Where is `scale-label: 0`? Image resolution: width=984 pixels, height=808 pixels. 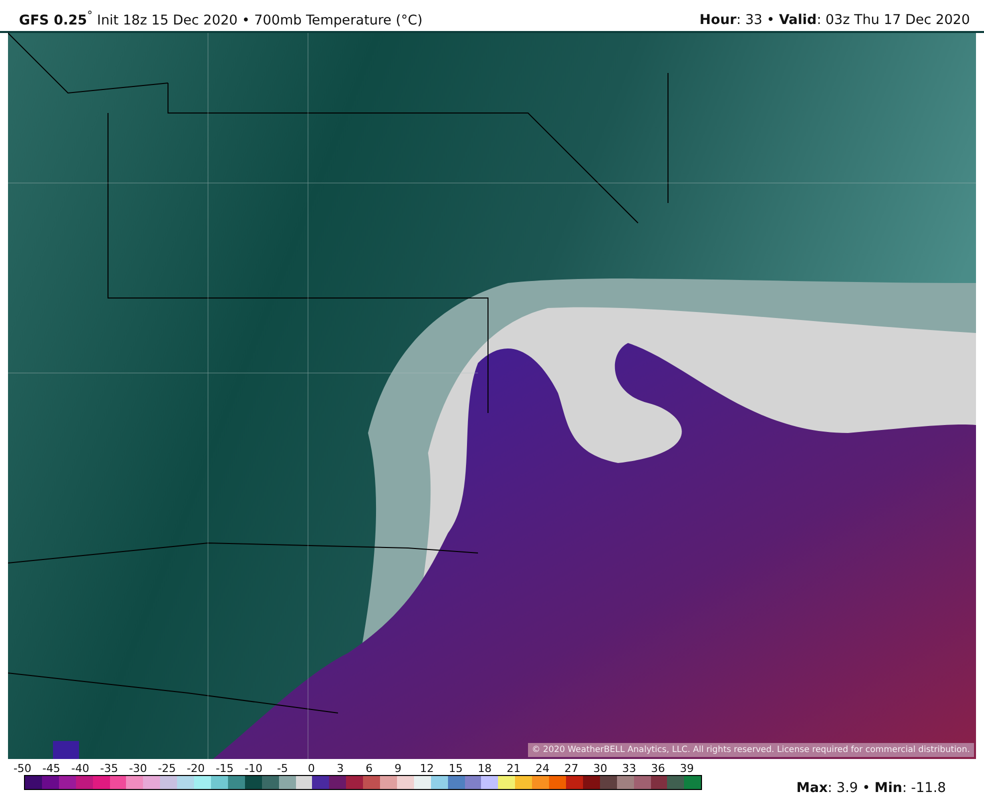
scale-label: 0 is located at coordinates (311, 768).